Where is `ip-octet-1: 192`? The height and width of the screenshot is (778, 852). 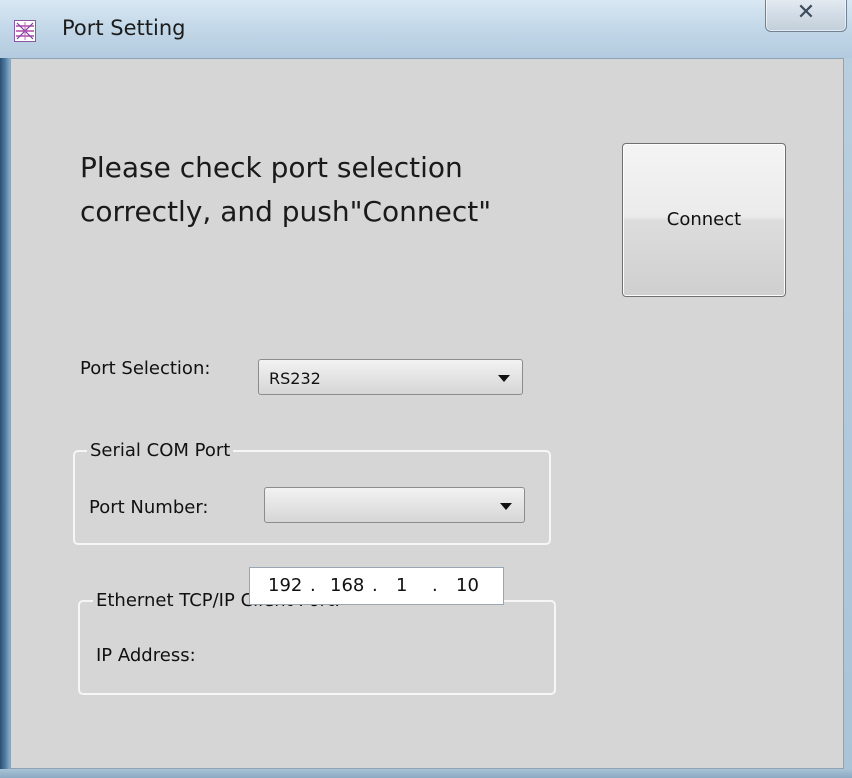
ip-octet-1: 192 is located at coordinates (285, 585).